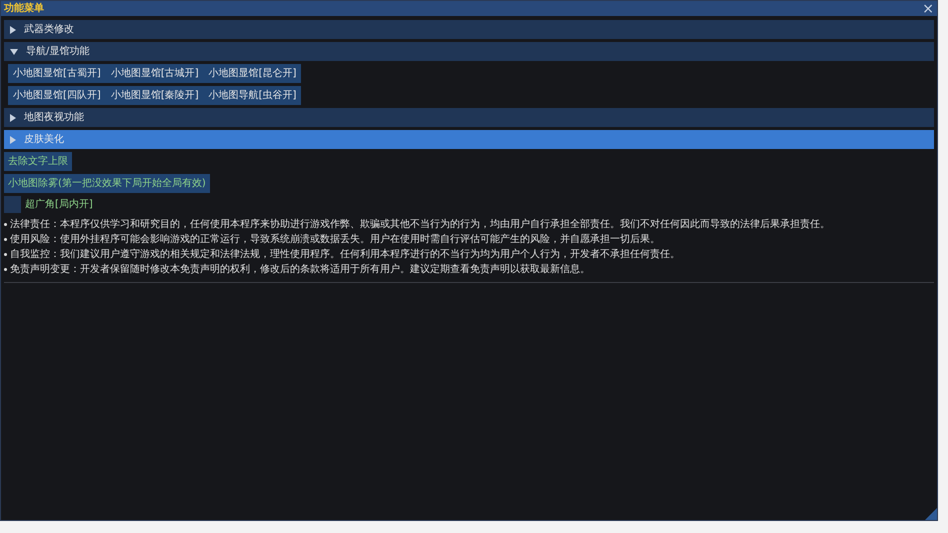 This screenshot has height=533, width=948. What do you see at coordinates (469, 51) in the screenshot?
I see `section-header: 导航/显馆功能` at bounding box center [469, 51].